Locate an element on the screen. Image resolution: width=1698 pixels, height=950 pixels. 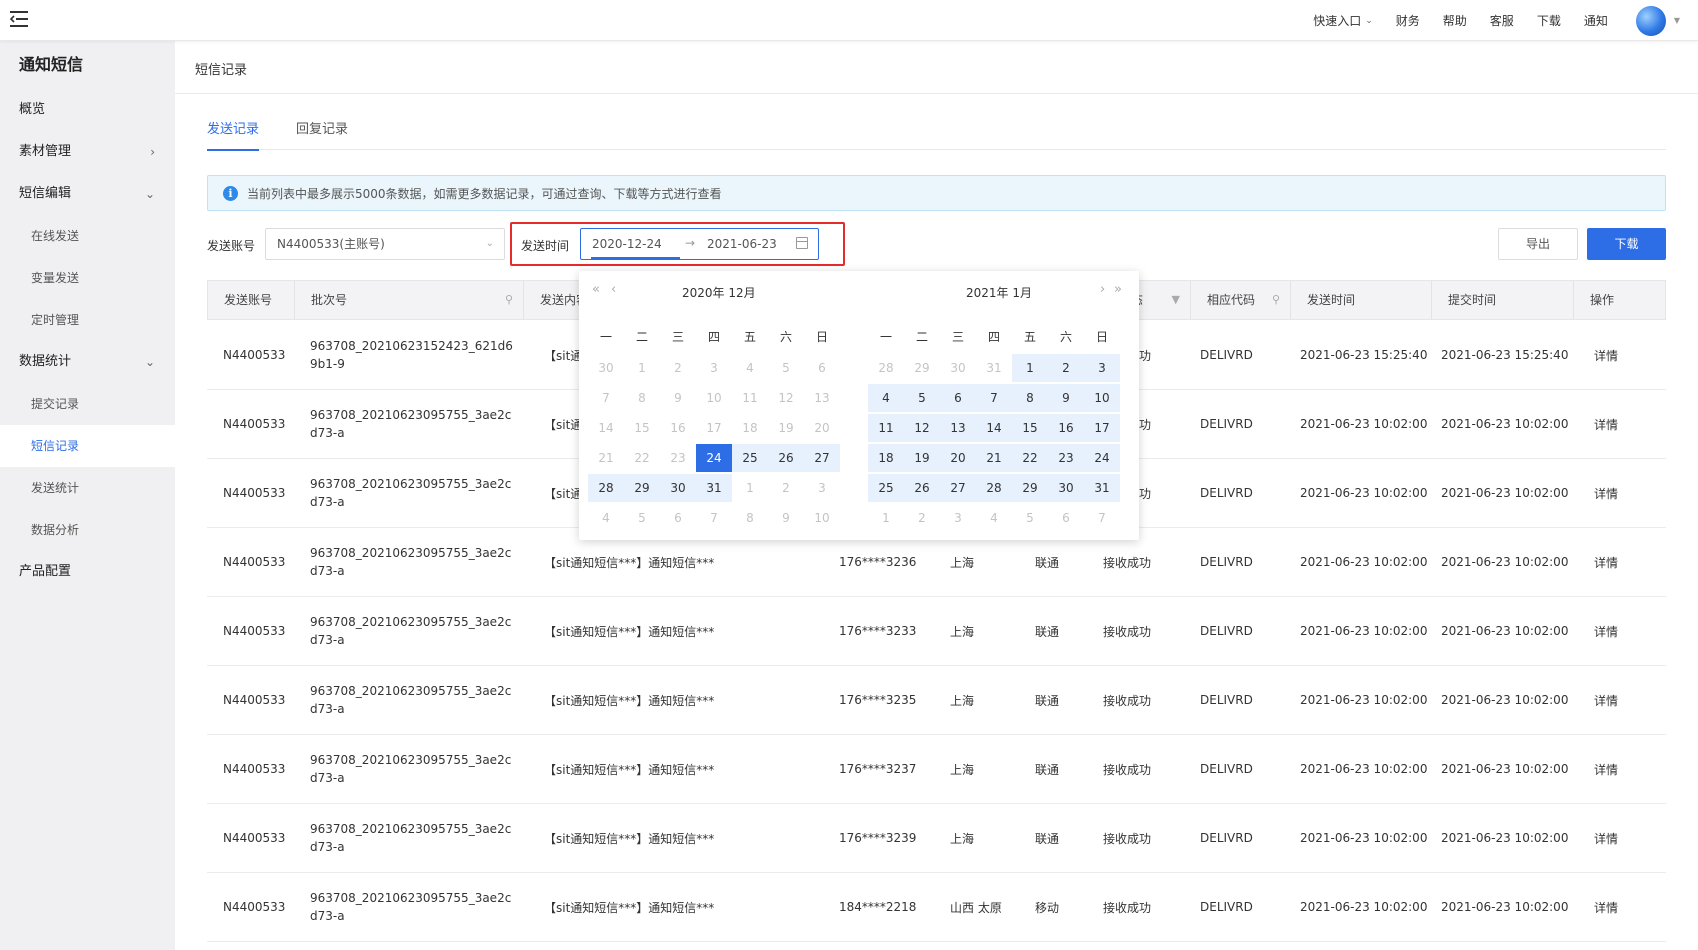
quick-entry-menu: 快速入口 ⌄ is located at coordinates (1343, 20).